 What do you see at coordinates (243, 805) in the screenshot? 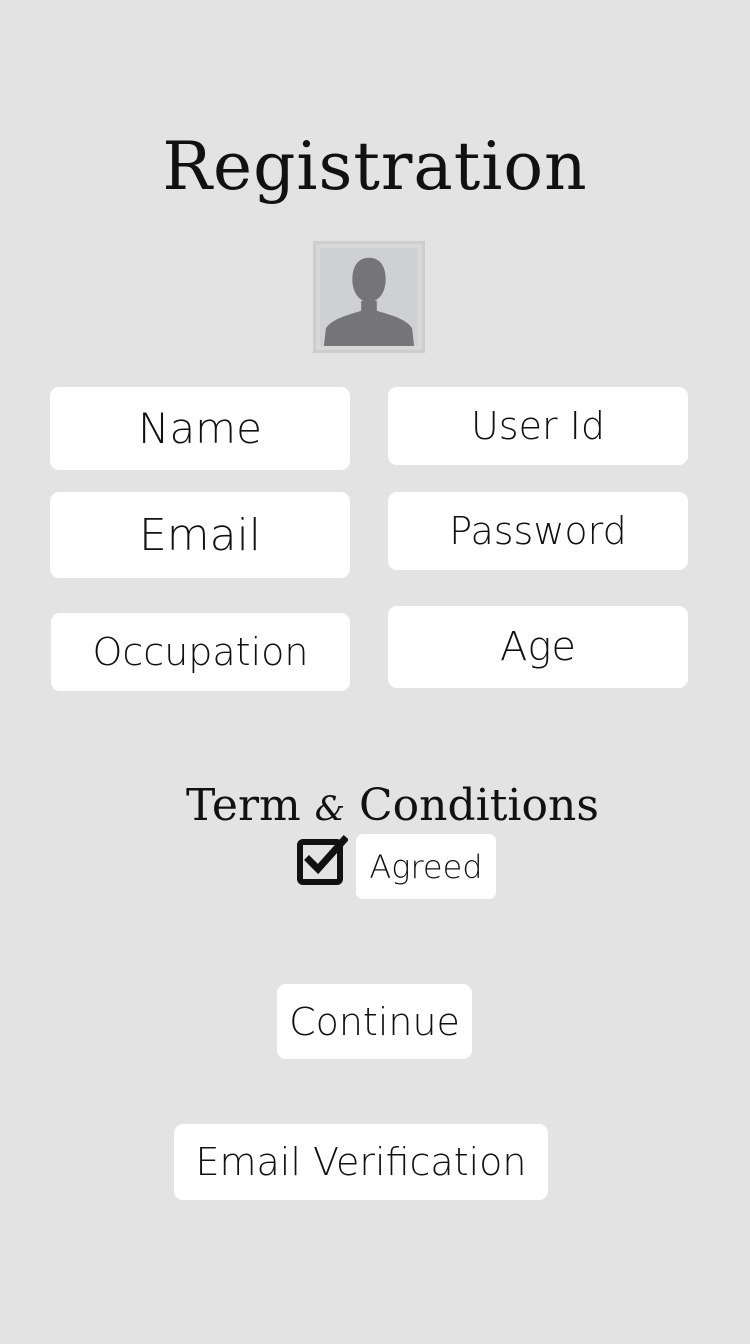
I see `terms-term-text: Term` at bounding box center [243, 805].